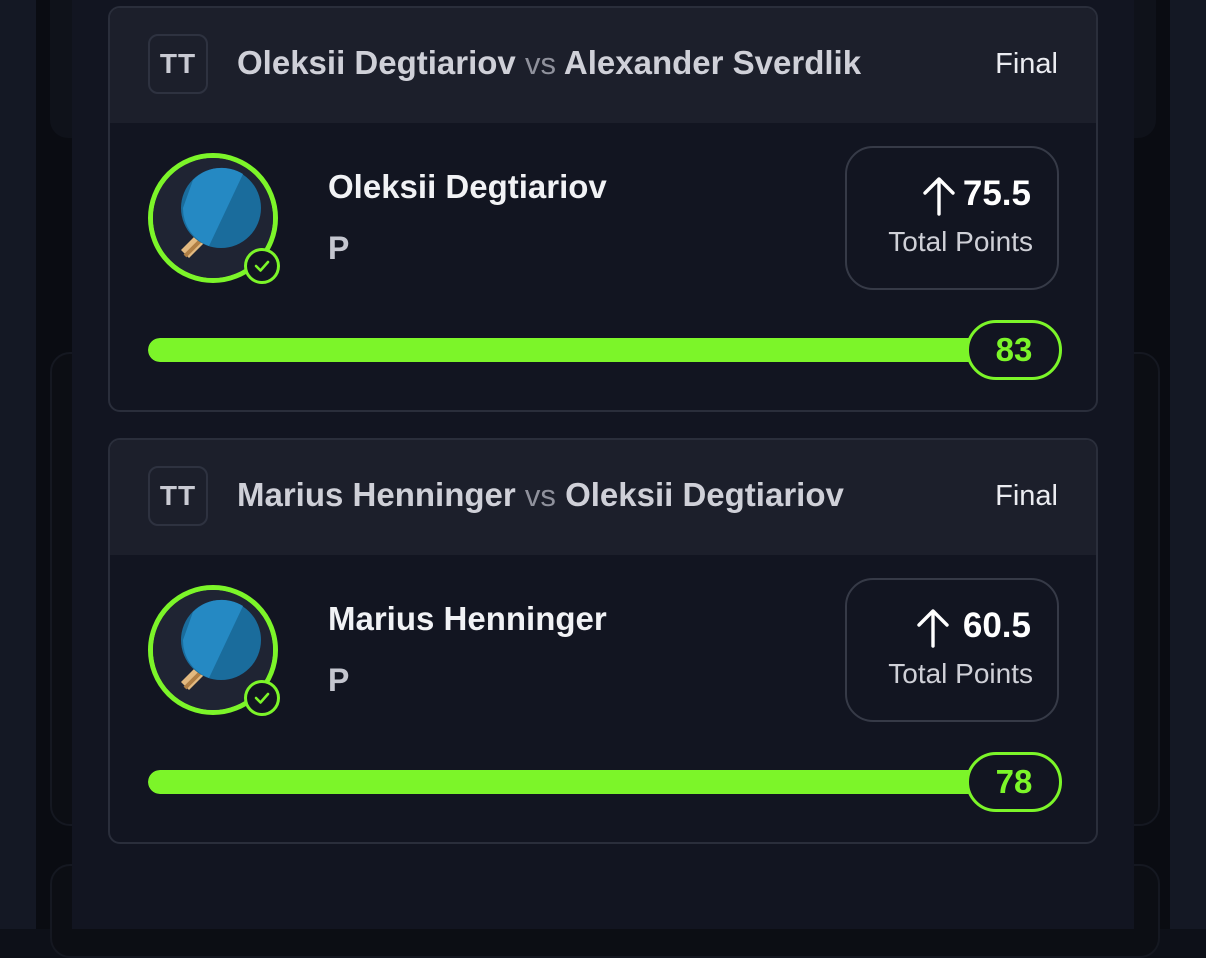 The image size is (1206, 958). I want to click on projection-value: 60.5, so click(996, 625).